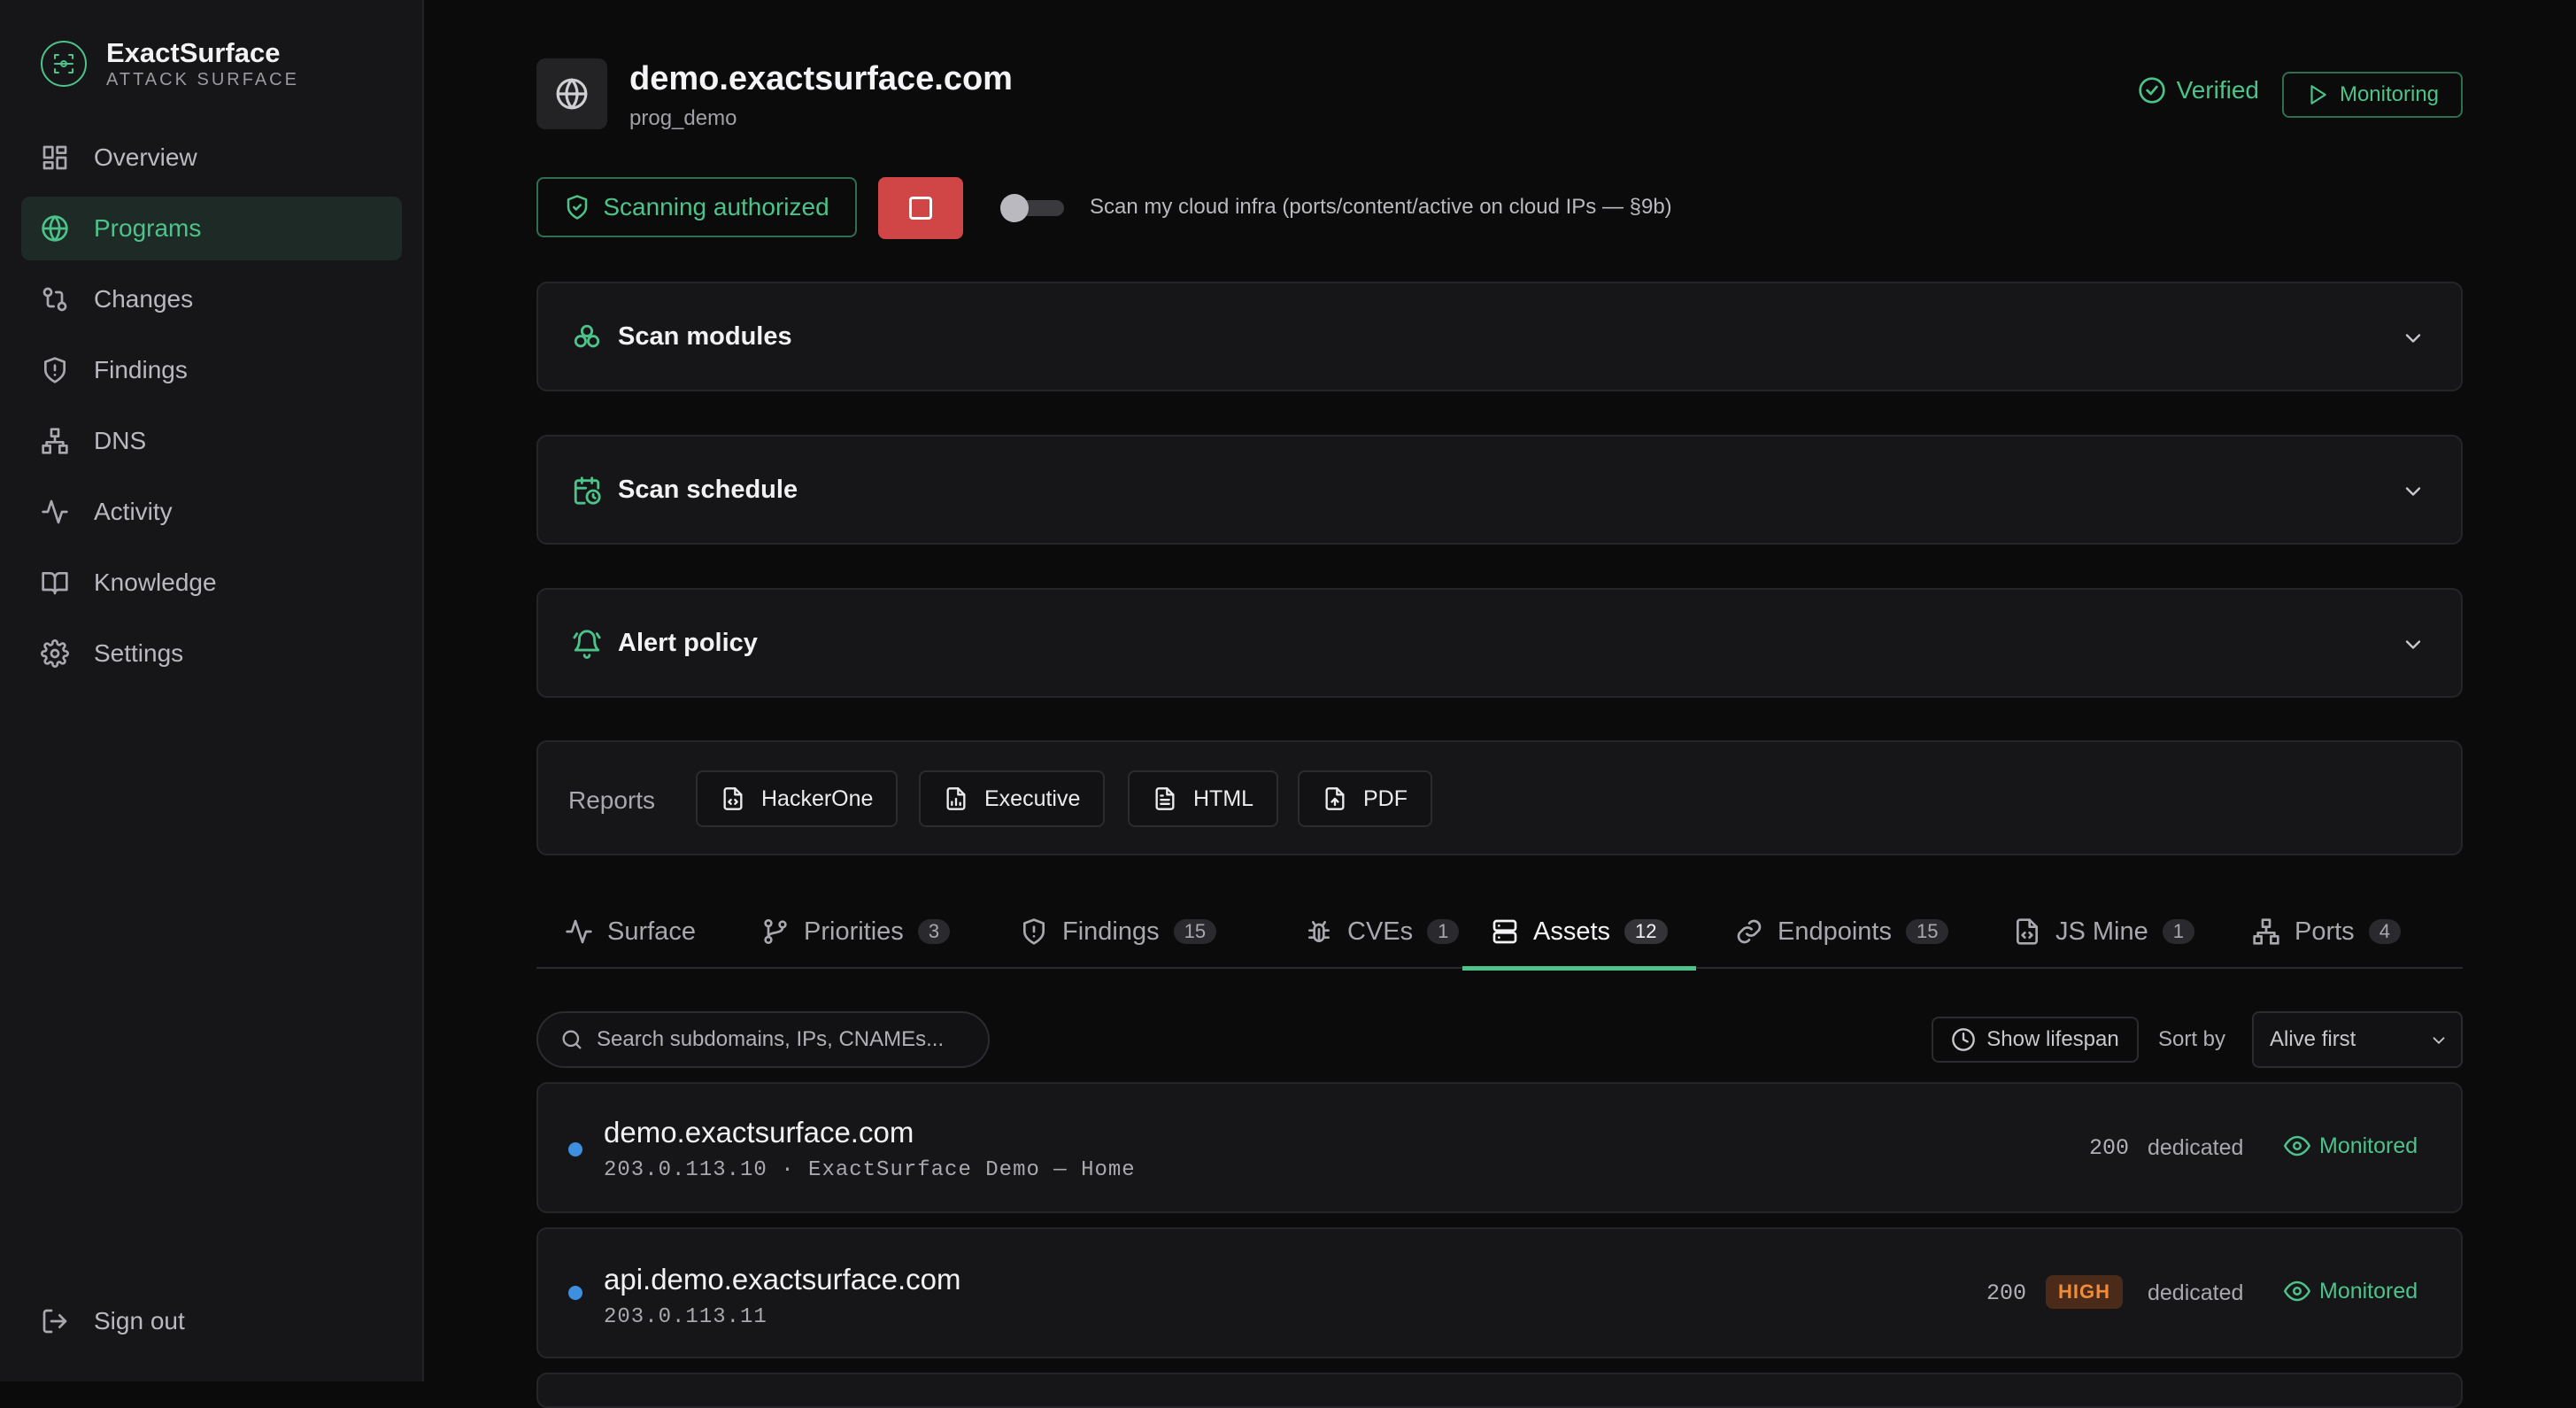 The image size is (2576, 1408). I want to click on sidebar-item-programs: Programs, so click(211, 228).